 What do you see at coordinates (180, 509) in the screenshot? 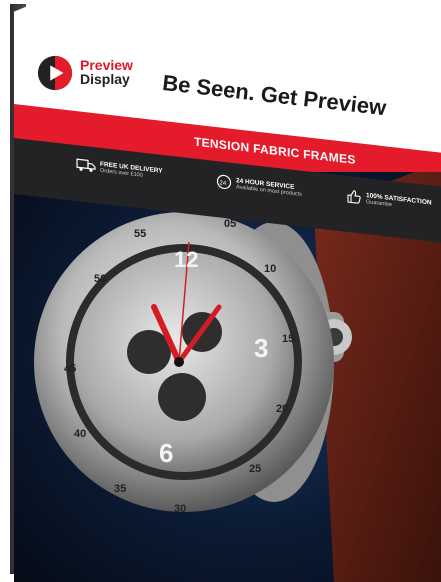
I see `bezel-number: 30` at bounding box center [180, 509].